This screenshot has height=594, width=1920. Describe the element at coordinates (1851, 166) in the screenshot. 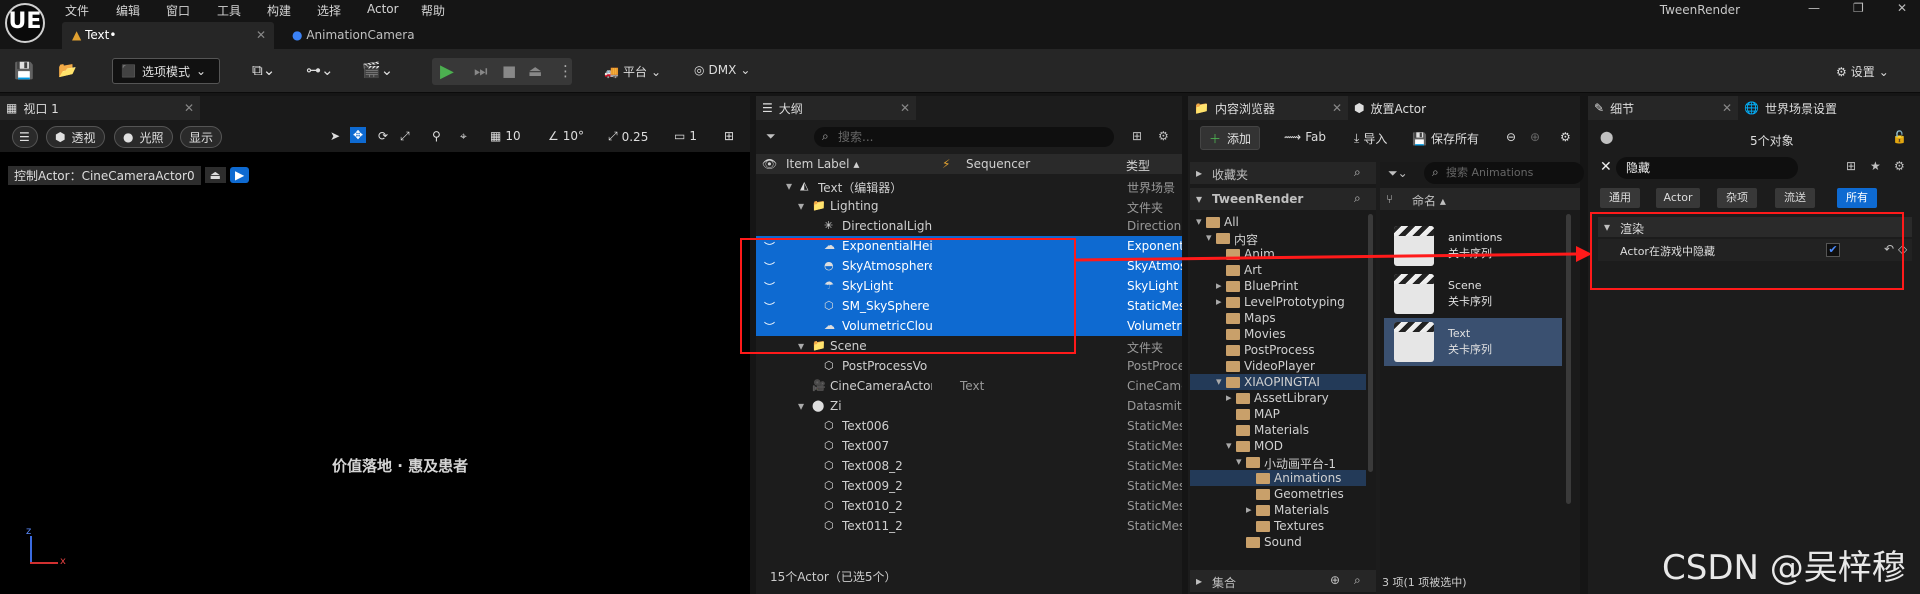

I see `grid-view-icon: ⊞` at that location.